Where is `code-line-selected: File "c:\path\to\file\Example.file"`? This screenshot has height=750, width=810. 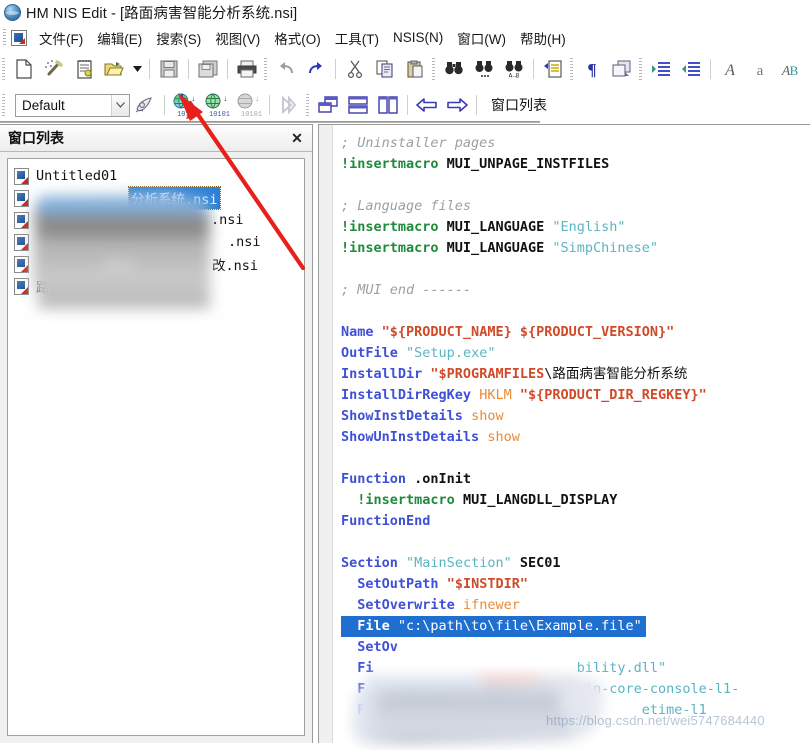
code-line-selected: File "c:\path\to\file\Example.file" is located at coordinates (493, 626).